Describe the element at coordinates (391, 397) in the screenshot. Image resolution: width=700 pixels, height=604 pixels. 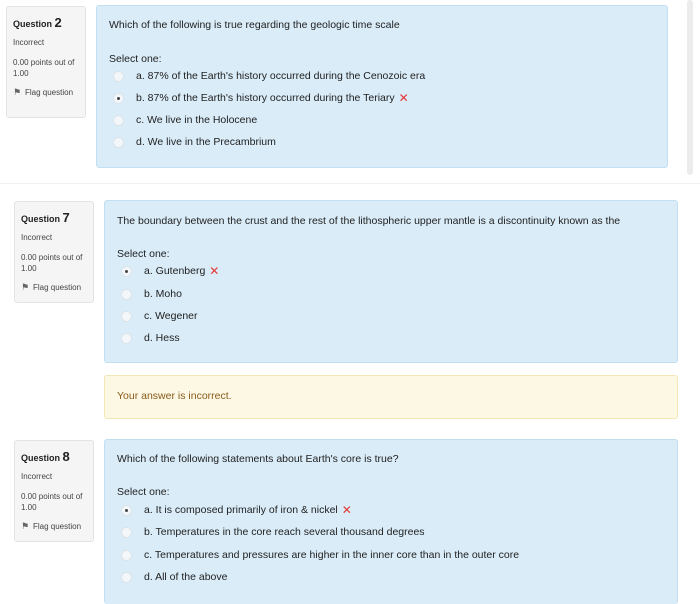
I see `answer-feedback: Your answer is incorrect.` at that location.